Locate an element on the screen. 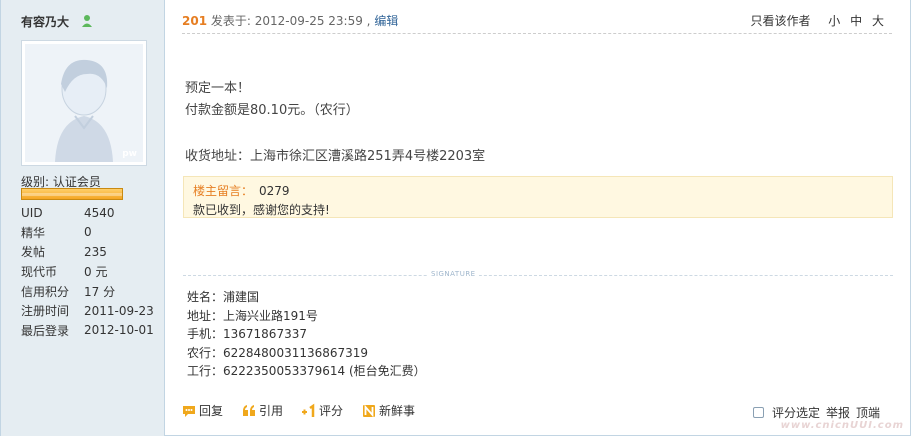 The image size is (911, 436). quote-button: 引用 is located at coordinates (262, 410).